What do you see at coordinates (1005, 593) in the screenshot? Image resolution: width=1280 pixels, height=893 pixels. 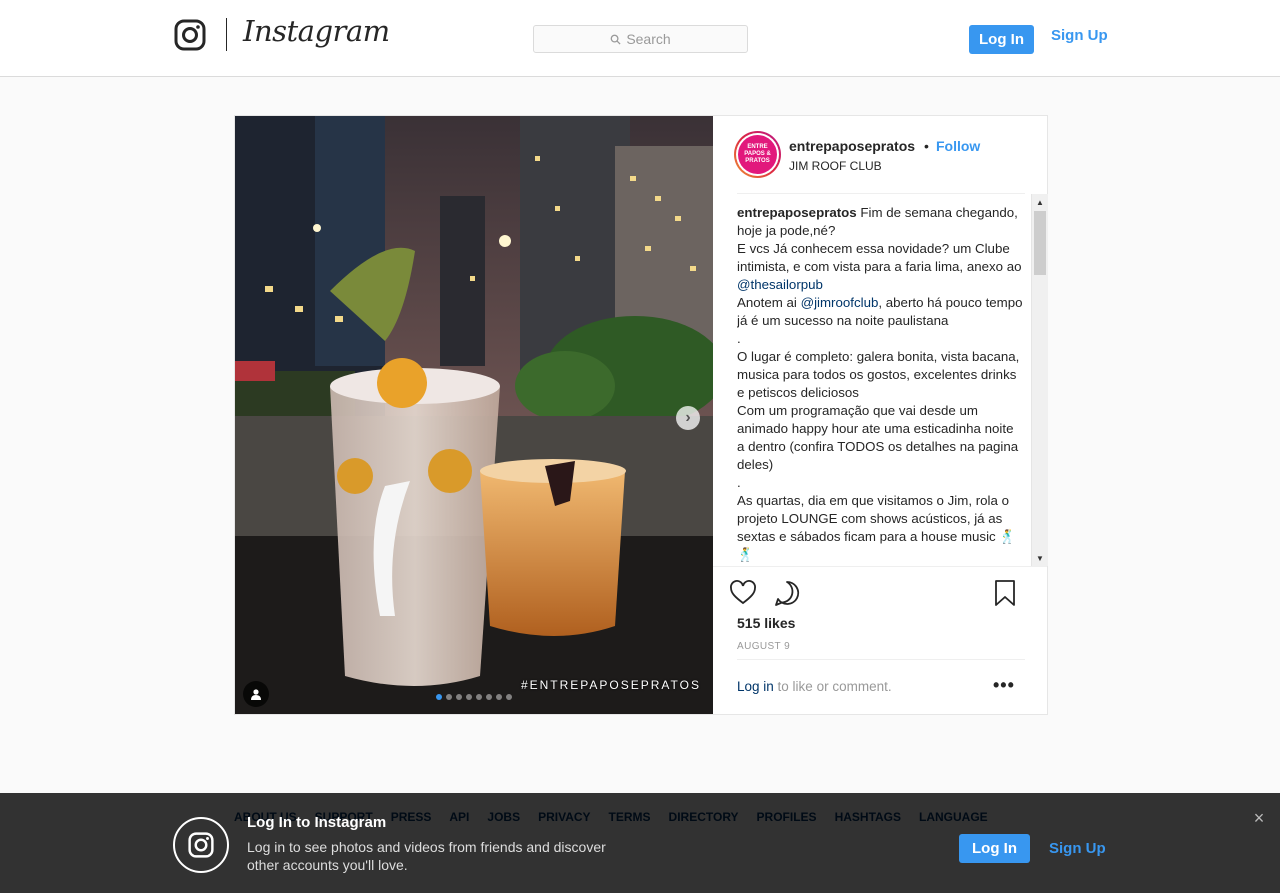 I see `bookmark-icon` at bounding box center [1005, 593].